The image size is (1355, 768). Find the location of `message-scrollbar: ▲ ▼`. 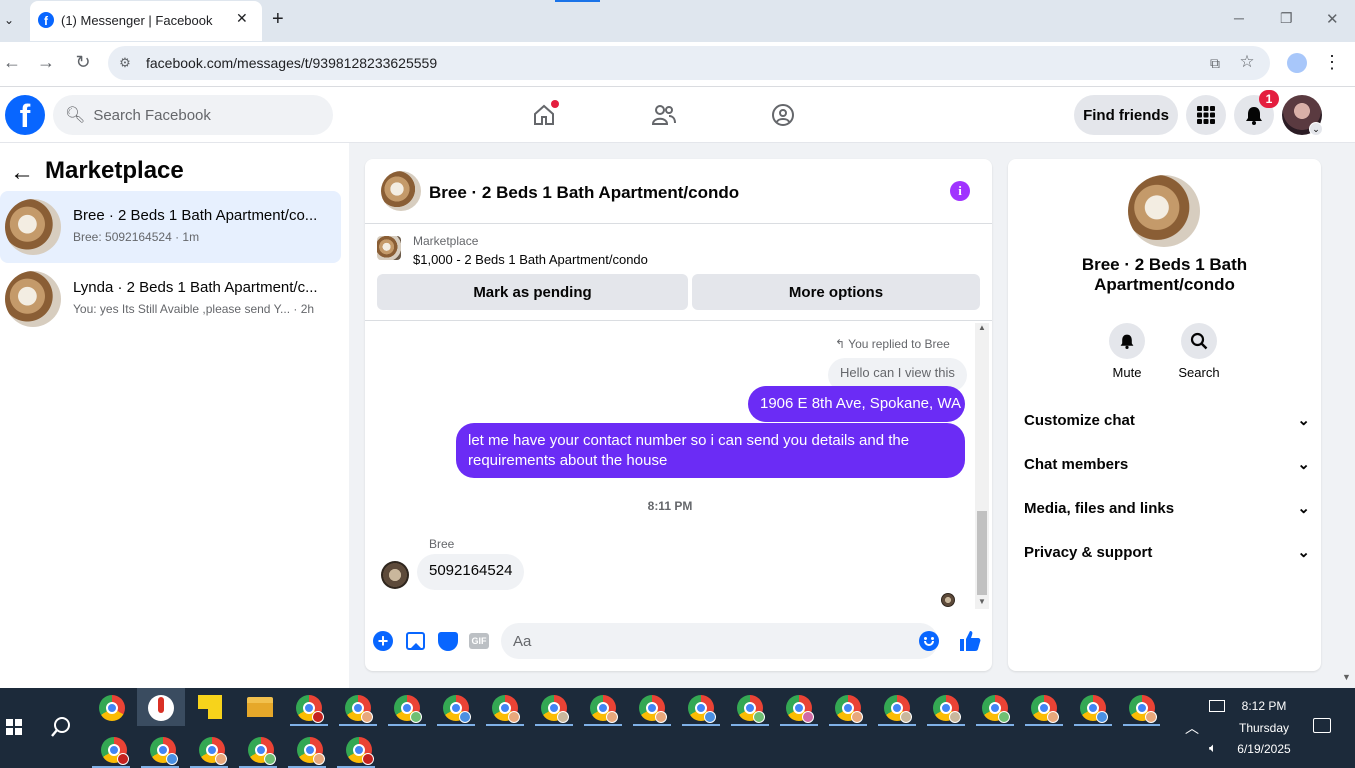

message-scrollbar: ▲ ▼ is located at coordinates (982, 466).